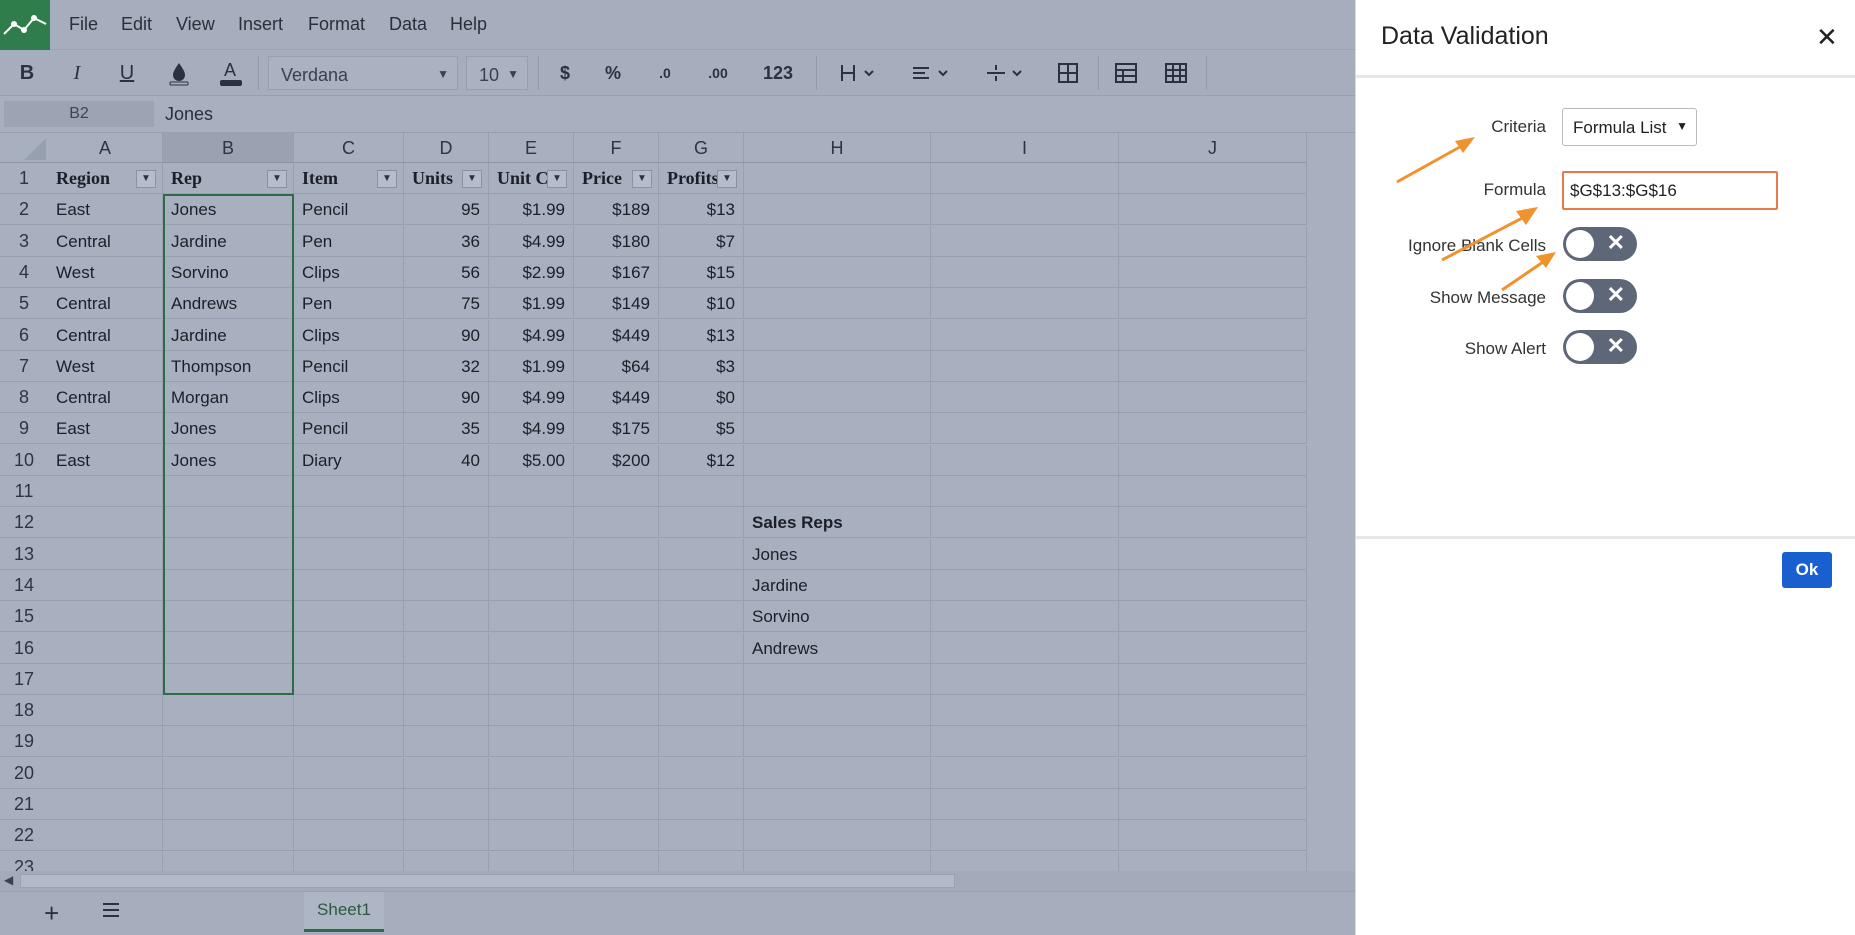  I want to click on add-sheet-icon: +, so click(51, 913).